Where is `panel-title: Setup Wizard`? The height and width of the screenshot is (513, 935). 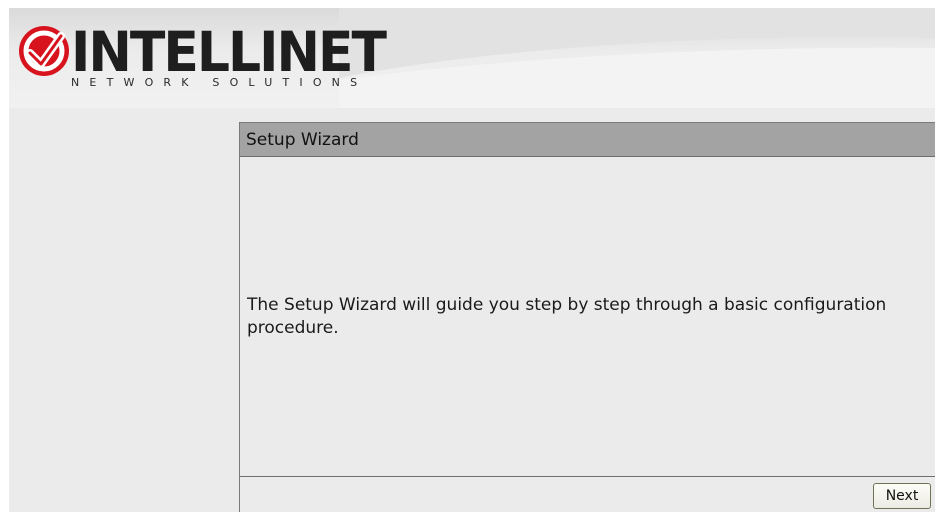
panel-title: Setup Wizard is located at coordinates (587, 140).